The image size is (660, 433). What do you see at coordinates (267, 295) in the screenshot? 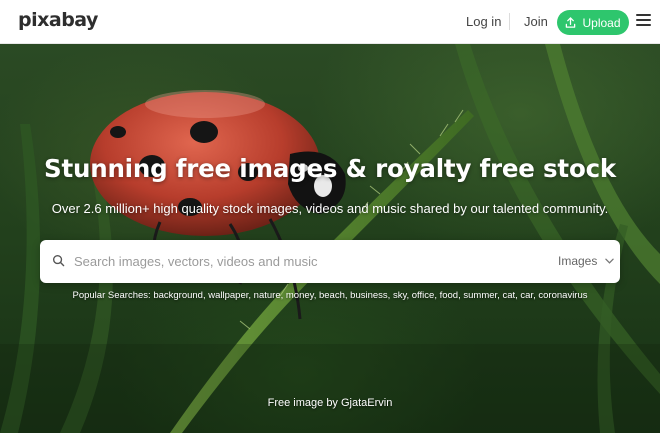
I see `popular-search-link: nature` at bounding box center [267, 295].